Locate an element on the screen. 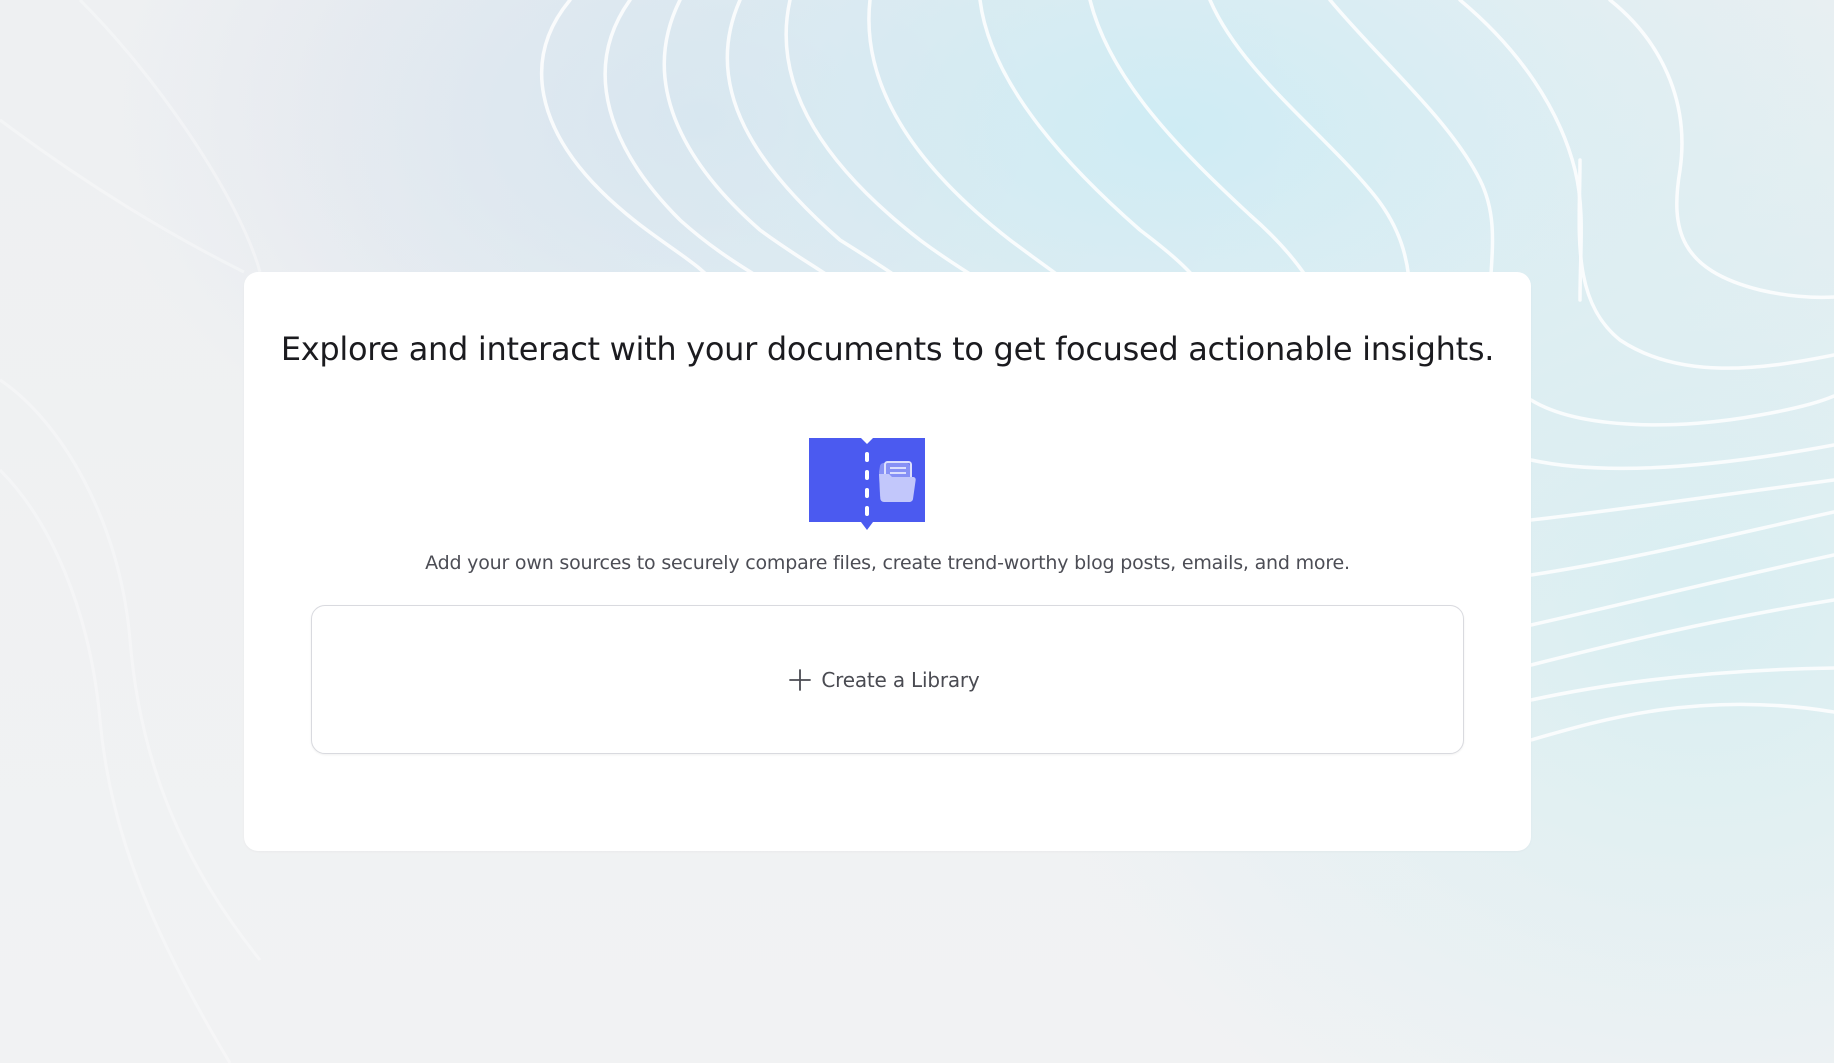  plus-icon is located at coordinates (800, 679).